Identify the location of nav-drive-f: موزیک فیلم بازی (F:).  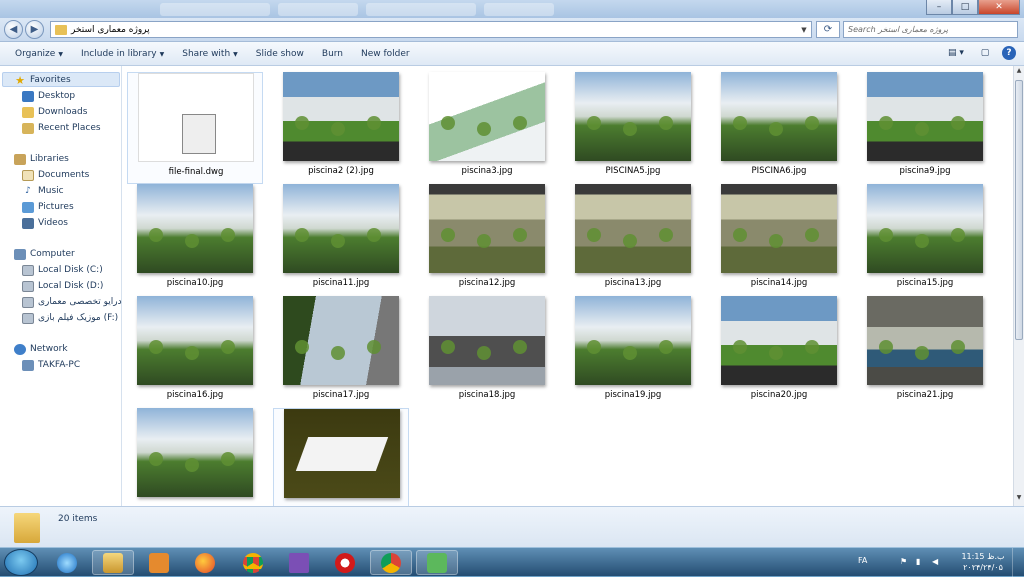
(70, 318).